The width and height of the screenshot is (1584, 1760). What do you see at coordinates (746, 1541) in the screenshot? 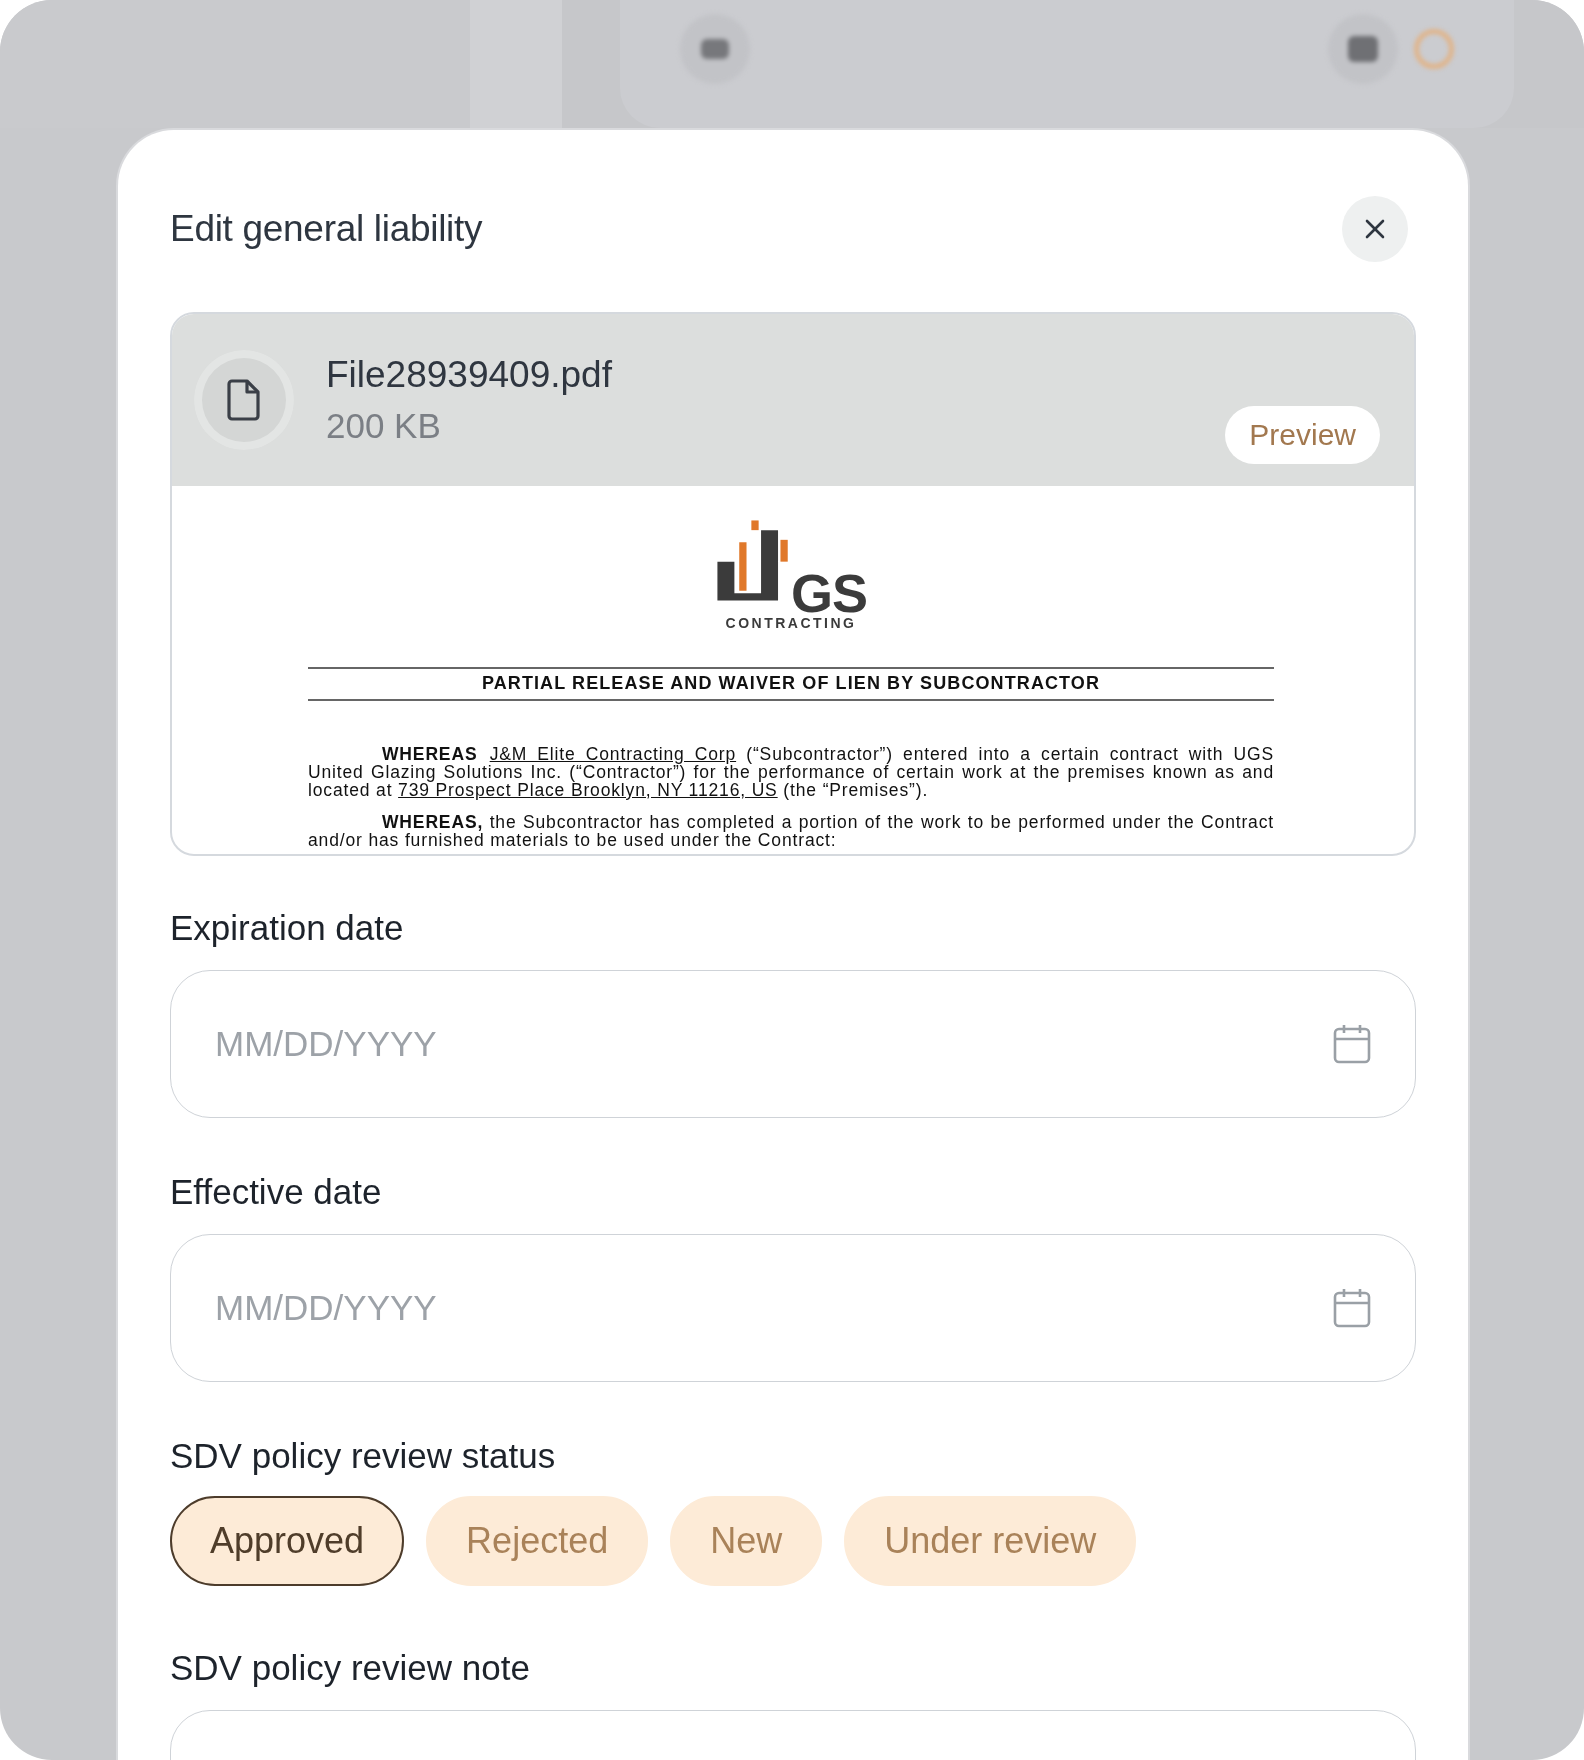
I see `status-chip: New` at bounding box center [746, 1541].